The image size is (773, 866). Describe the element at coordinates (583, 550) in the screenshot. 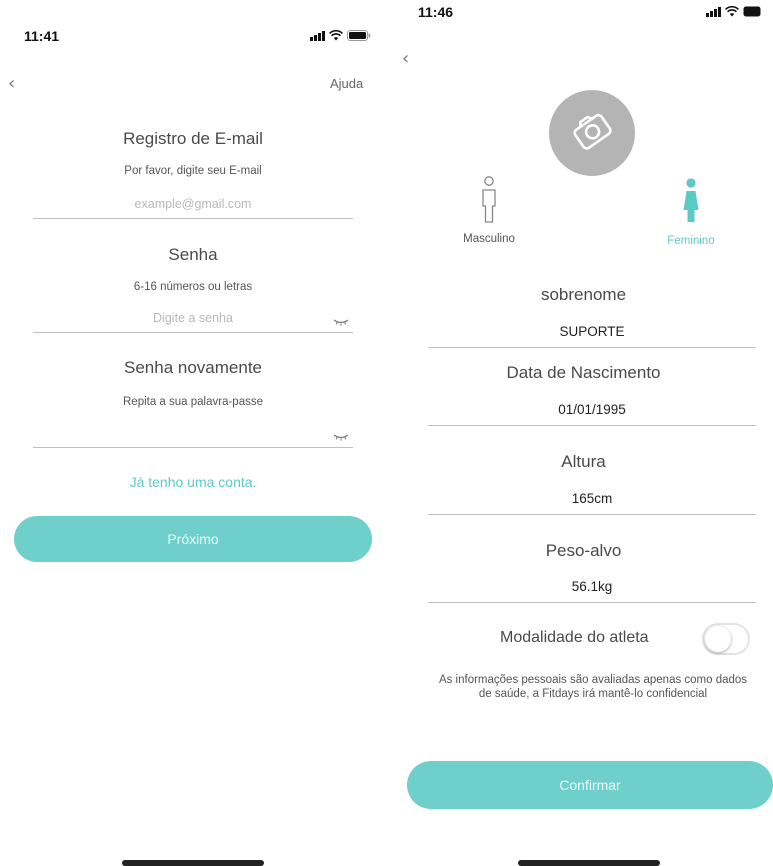

I see `target-weight-title: Peso-alvo` at that location.